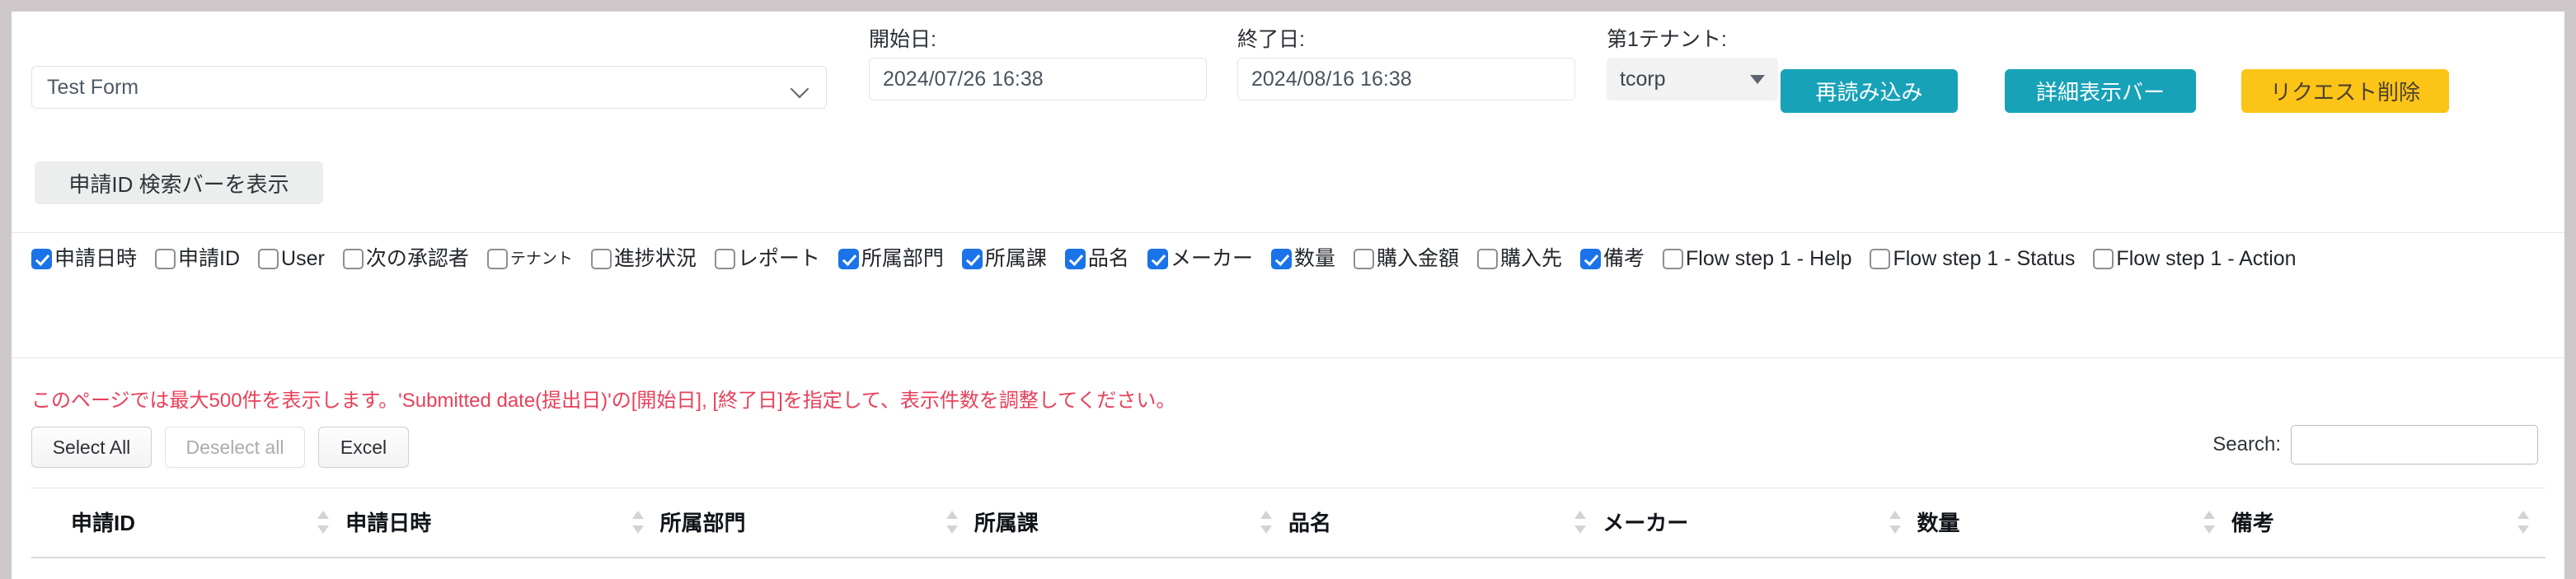  What do you see at coordinates (902, 258) in the screenshot?
I see `column-checkbox-label: 所属部門` at bounding box center [902, 258].